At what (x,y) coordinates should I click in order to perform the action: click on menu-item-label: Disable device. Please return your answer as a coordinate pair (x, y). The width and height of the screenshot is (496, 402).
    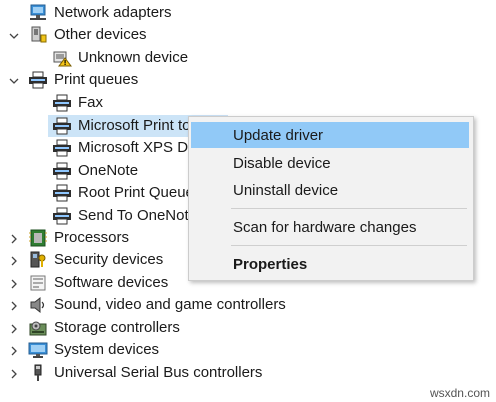
    Looking at the image, I should click on (282, 163).